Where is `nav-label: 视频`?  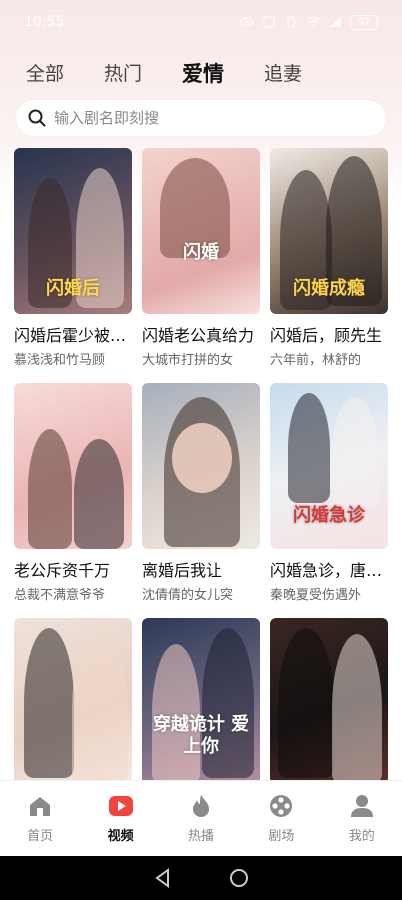 nav-label: 视频 is located at coordinates (120, 836).